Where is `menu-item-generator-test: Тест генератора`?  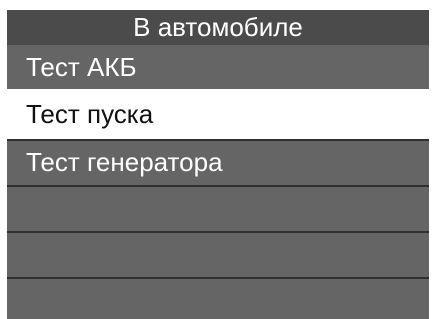
menu-item-generator-test: Тест генератора is located at coordinates (218, 161).